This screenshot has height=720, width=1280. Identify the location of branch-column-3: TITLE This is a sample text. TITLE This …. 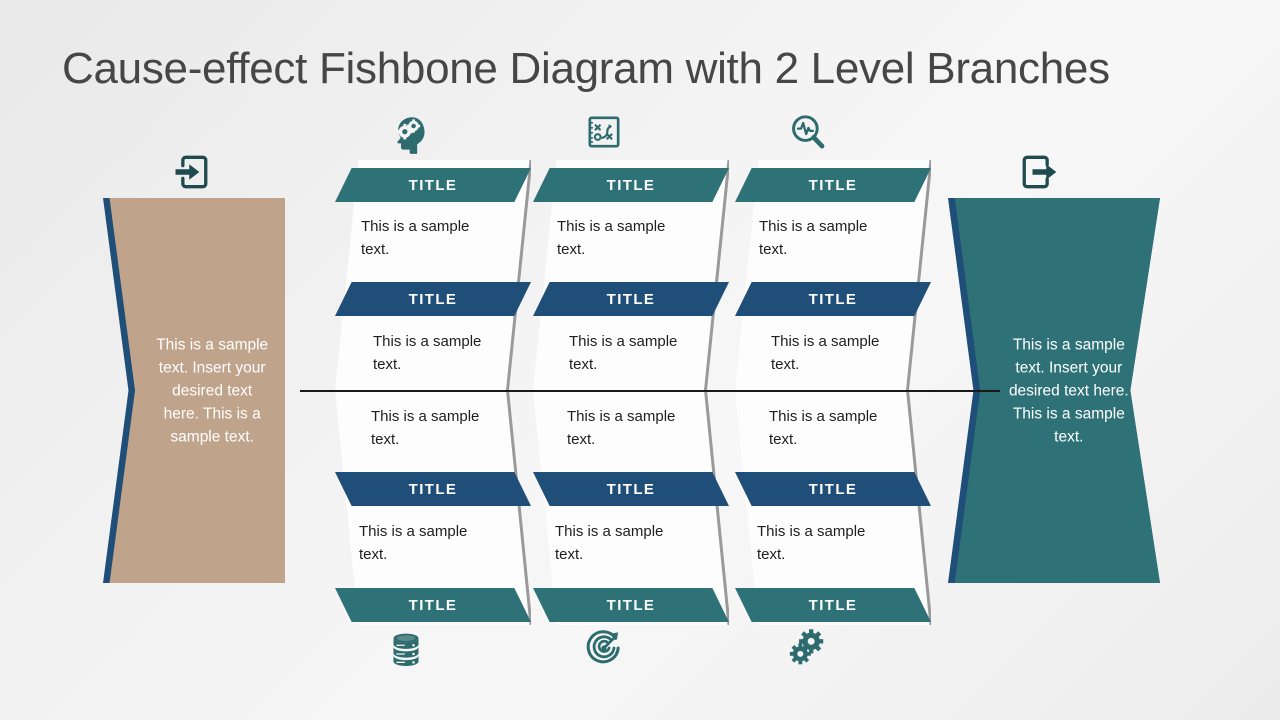
(833, 392).